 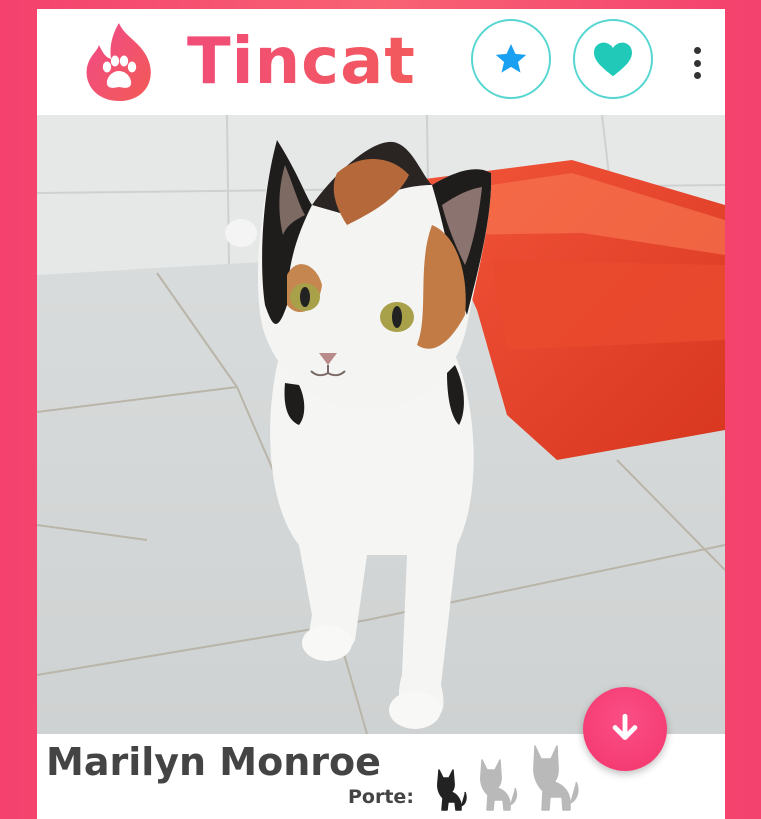 I want to click on size-label: Porte:, so click(x=381, y=797).